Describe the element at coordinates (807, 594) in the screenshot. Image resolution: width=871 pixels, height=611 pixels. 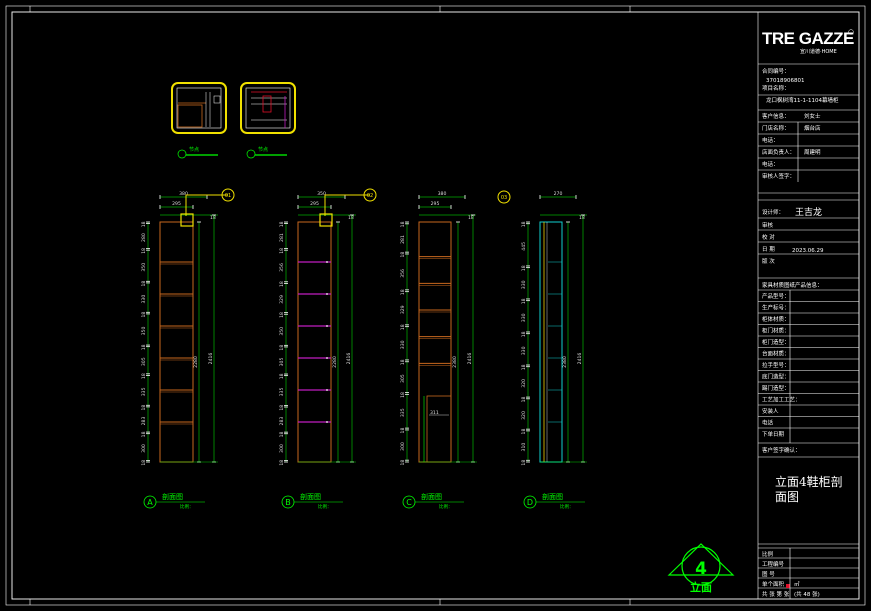
I see `bottom-row-value: (共 48 张)` at that location.